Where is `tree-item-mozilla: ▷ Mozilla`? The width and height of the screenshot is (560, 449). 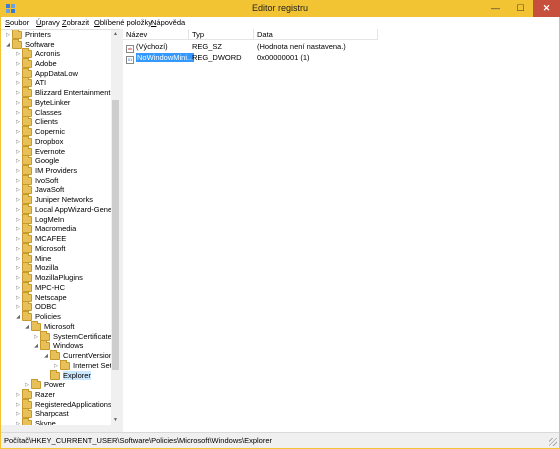
tree-item-mozilla: ▷ Mozilla is located at coordinates (36, 267).